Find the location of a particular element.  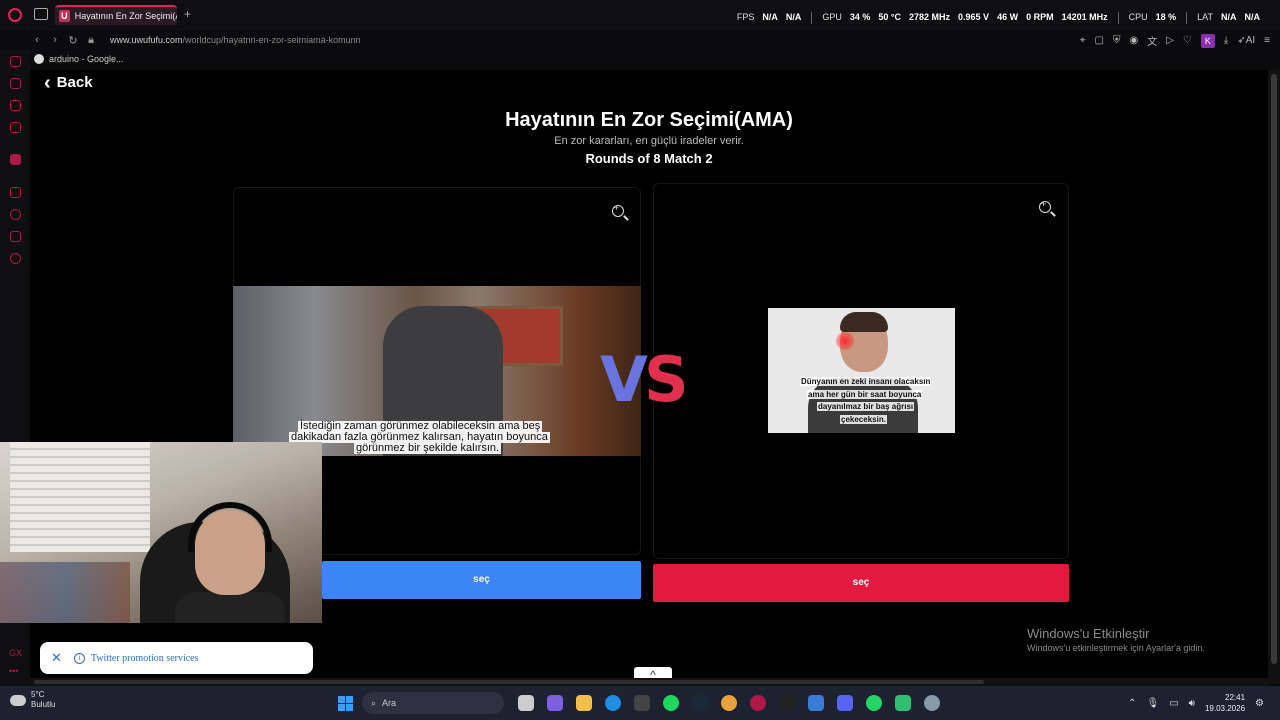

lat-value-1: N/A is located at coordinates (1229, 17).